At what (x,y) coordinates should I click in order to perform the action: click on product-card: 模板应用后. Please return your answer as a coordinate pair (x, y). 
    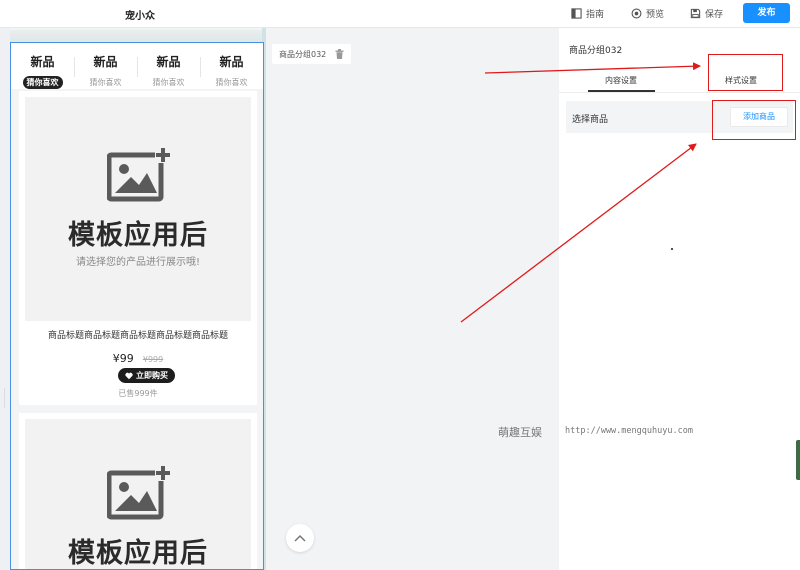
    Looking at the image, I should click on (138, 491).